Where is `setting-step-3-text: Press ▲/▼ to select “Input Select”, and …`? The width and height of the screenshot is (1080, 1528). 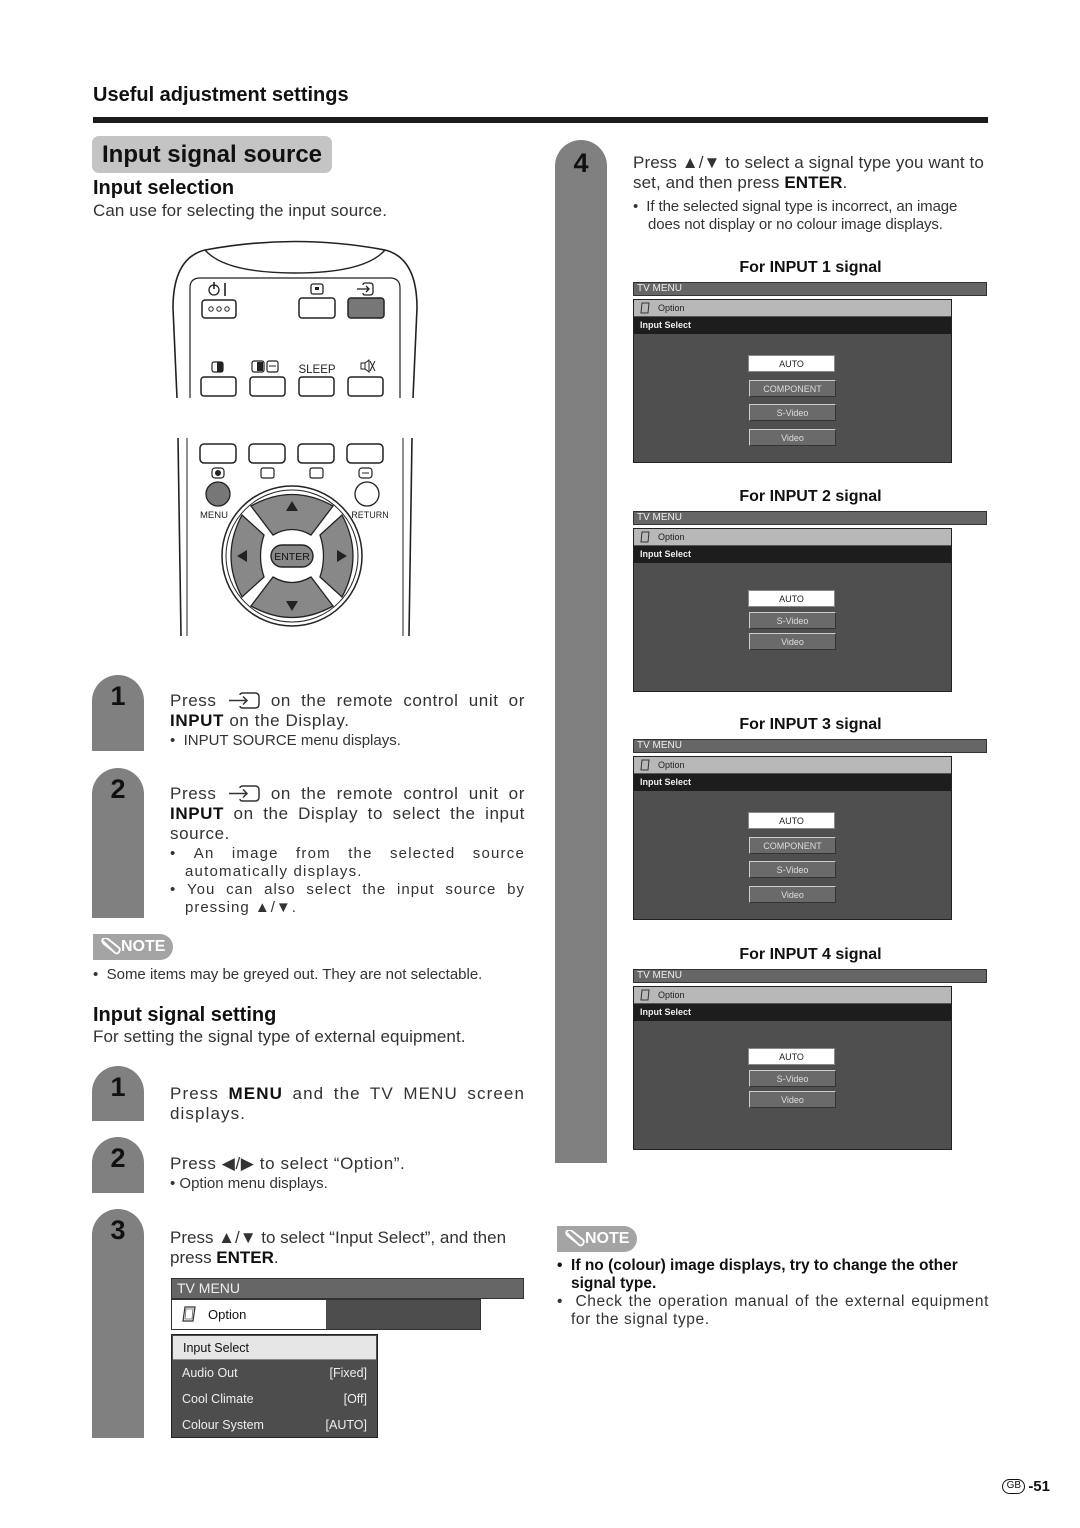
setting-step-3-text: Press ▲/▼ to select “Input Select”, and … is located at coordinates (338, 1247).